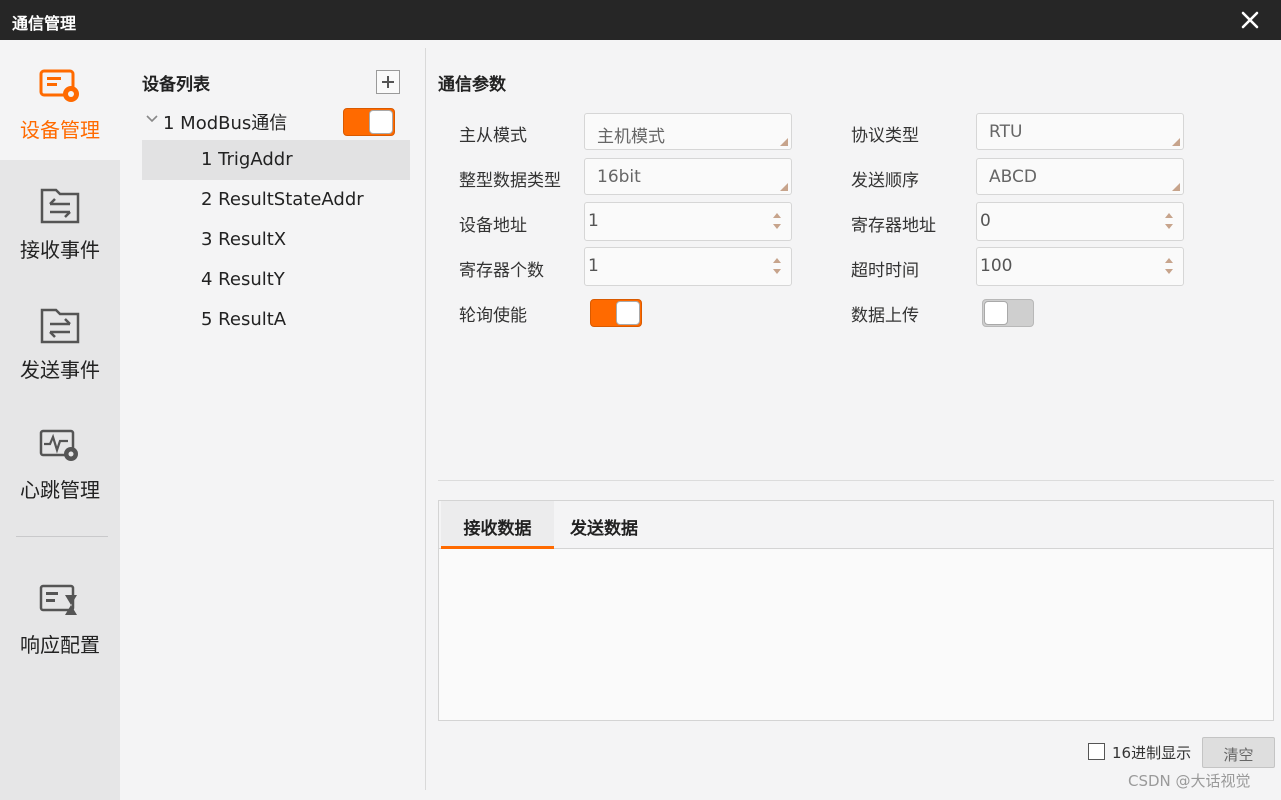  What do you see at coordinates (176, 85) in the screenshot?
I see `device-list-title: 设备列表` at bounding box center [176, 85].